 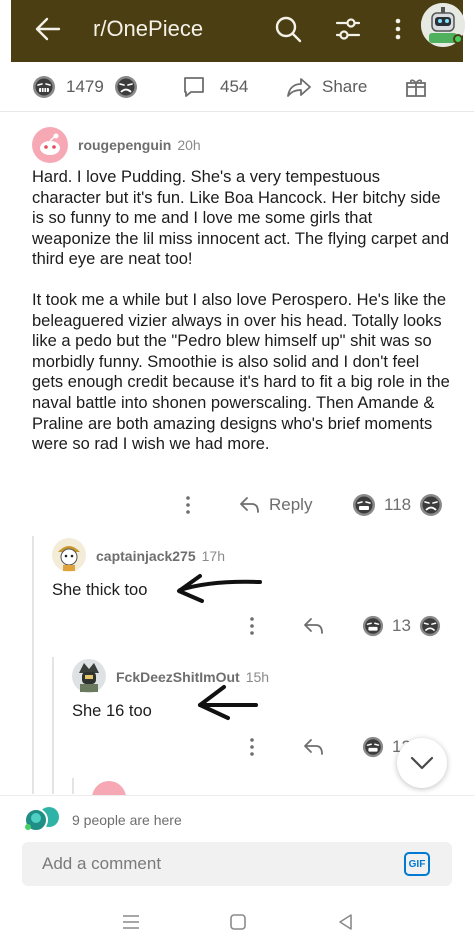 What do you see at coordinates (215, 87) in the screenshot?
I see `post-comments-button: 454` at bounding box center [215, 87].